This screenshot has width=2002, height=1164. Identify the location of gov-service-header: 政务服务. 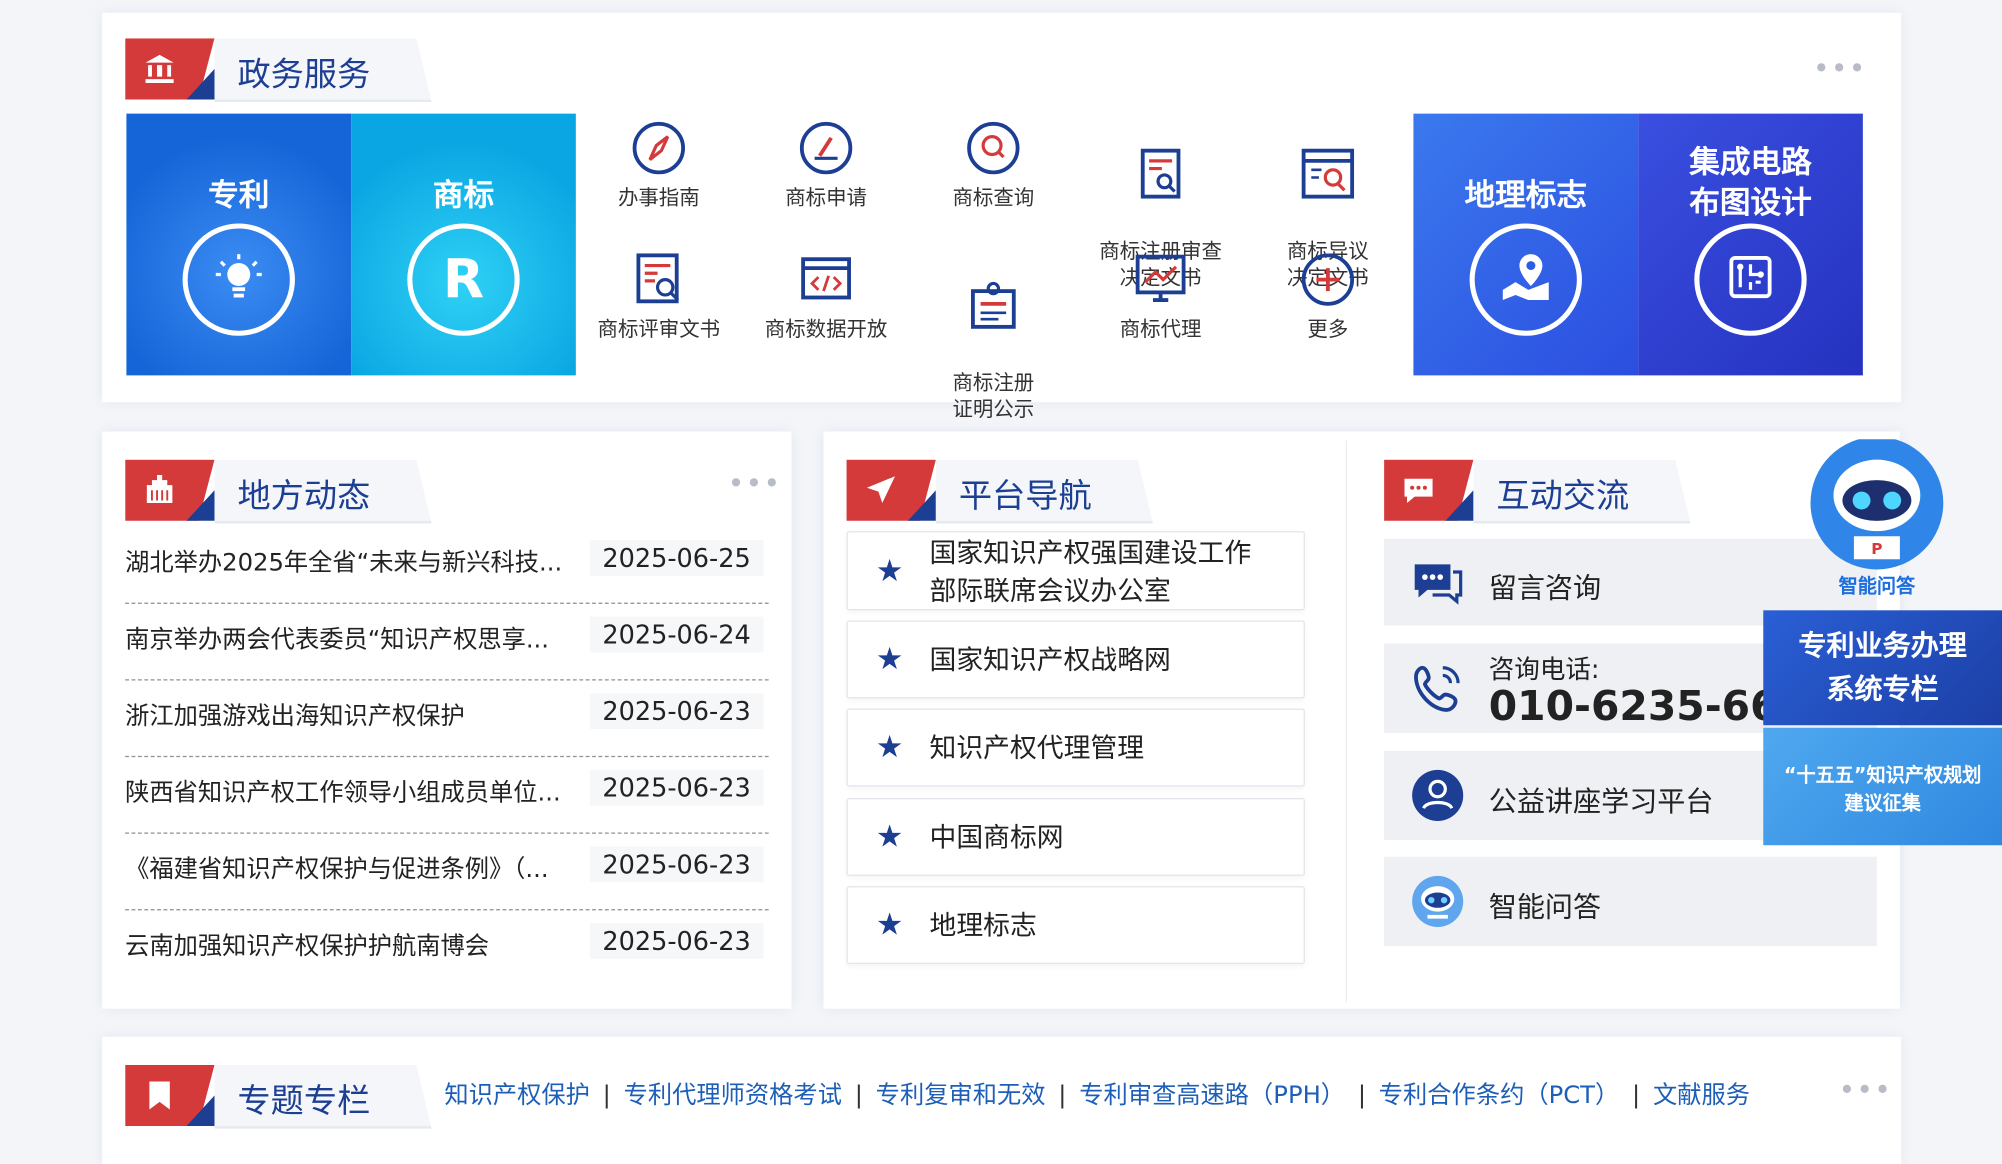
(278, 70).